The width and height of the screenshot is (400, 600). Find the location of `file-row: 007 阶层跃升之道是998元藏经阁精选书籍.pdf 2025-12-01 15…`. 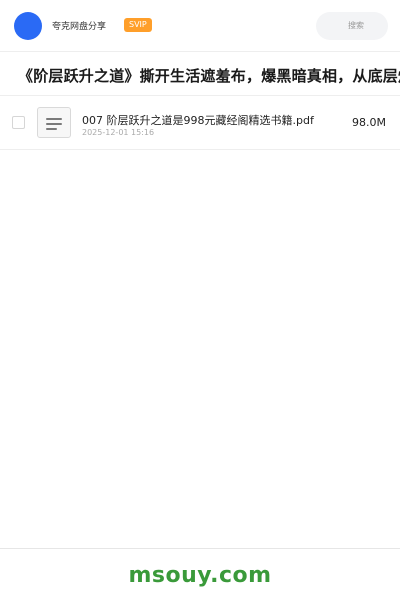

file-row: 007 阶层跃升之道是998元藏经阁精选书籍.pdf 2025-12-01 15… is located at coordinates (200, 123).